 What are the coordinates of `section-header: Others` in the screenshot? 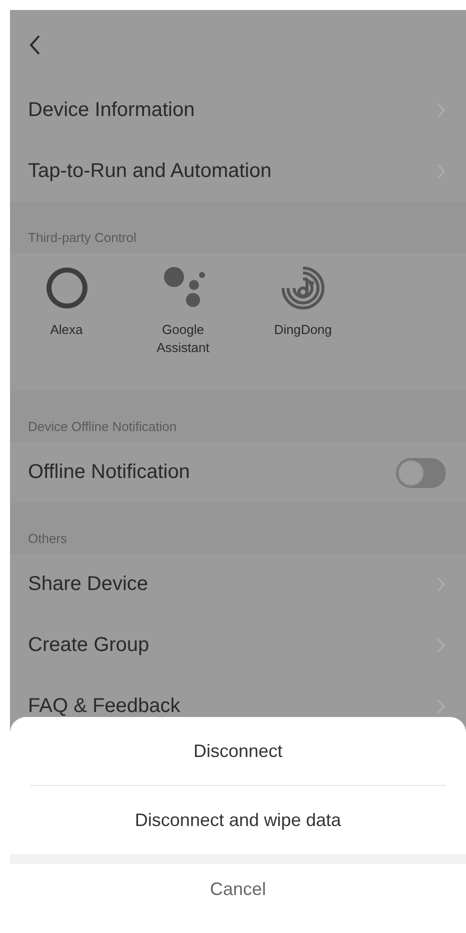 It's located at (238, 528).